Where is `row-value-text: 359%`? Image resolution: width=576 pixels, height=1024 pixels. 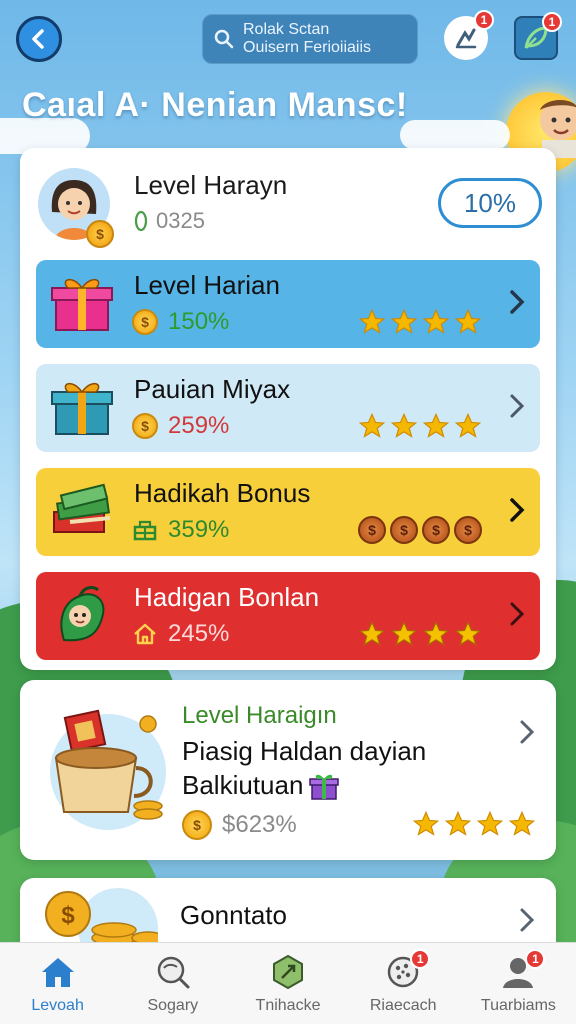
row-value-text: 359% is located at coordinates (199, 529).